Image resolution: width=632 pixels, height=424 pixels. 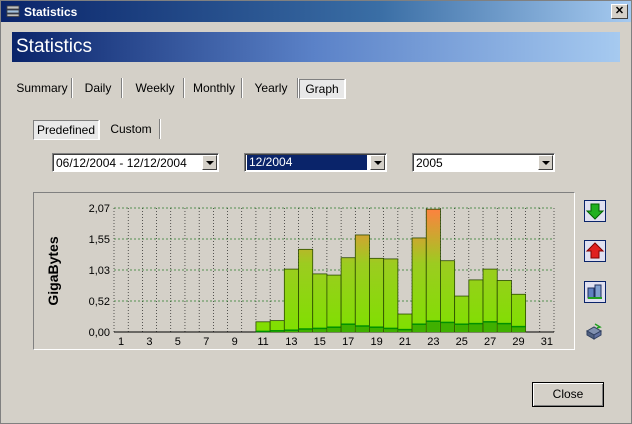 I want to click on subtab-custom: Custom, so click(x=131, y=129).